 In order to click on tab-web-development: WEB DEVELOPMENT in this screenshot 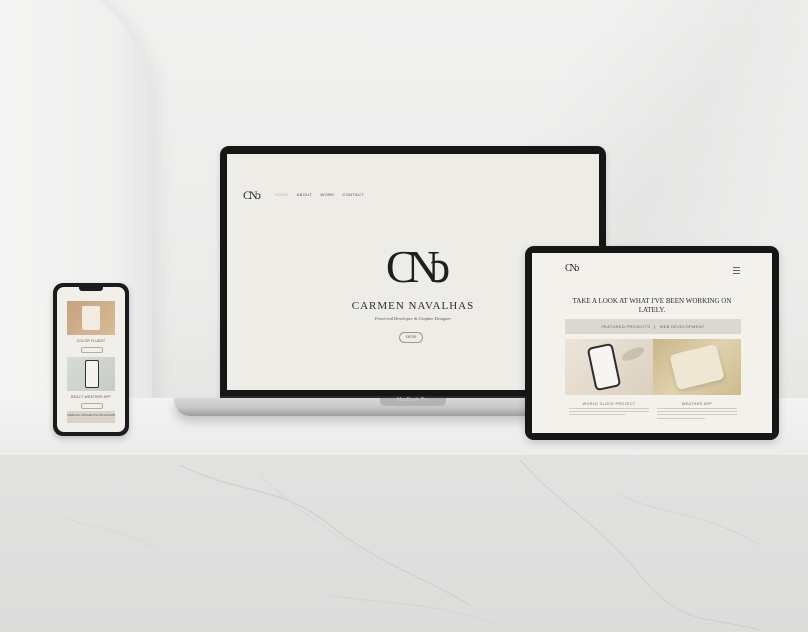, I will do `click(682, 326)`.